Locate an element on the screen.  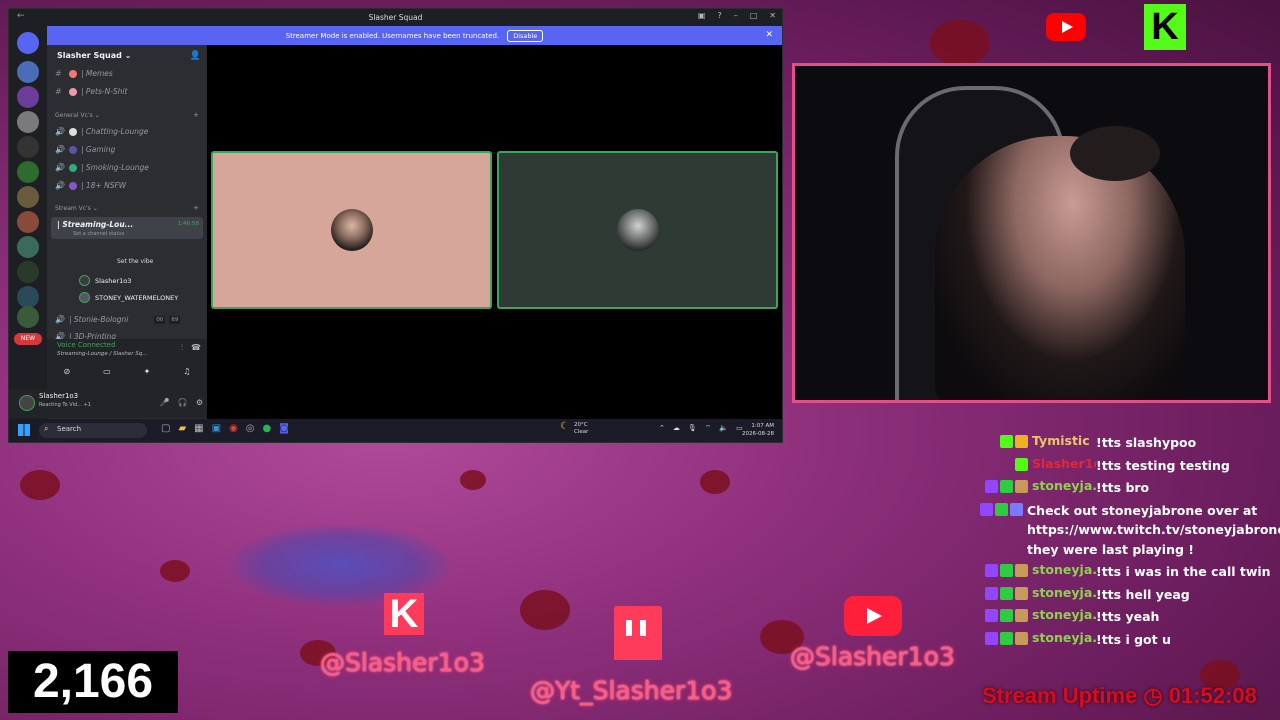
chat-username: Tymistic is located at coordinates (1061, 440).